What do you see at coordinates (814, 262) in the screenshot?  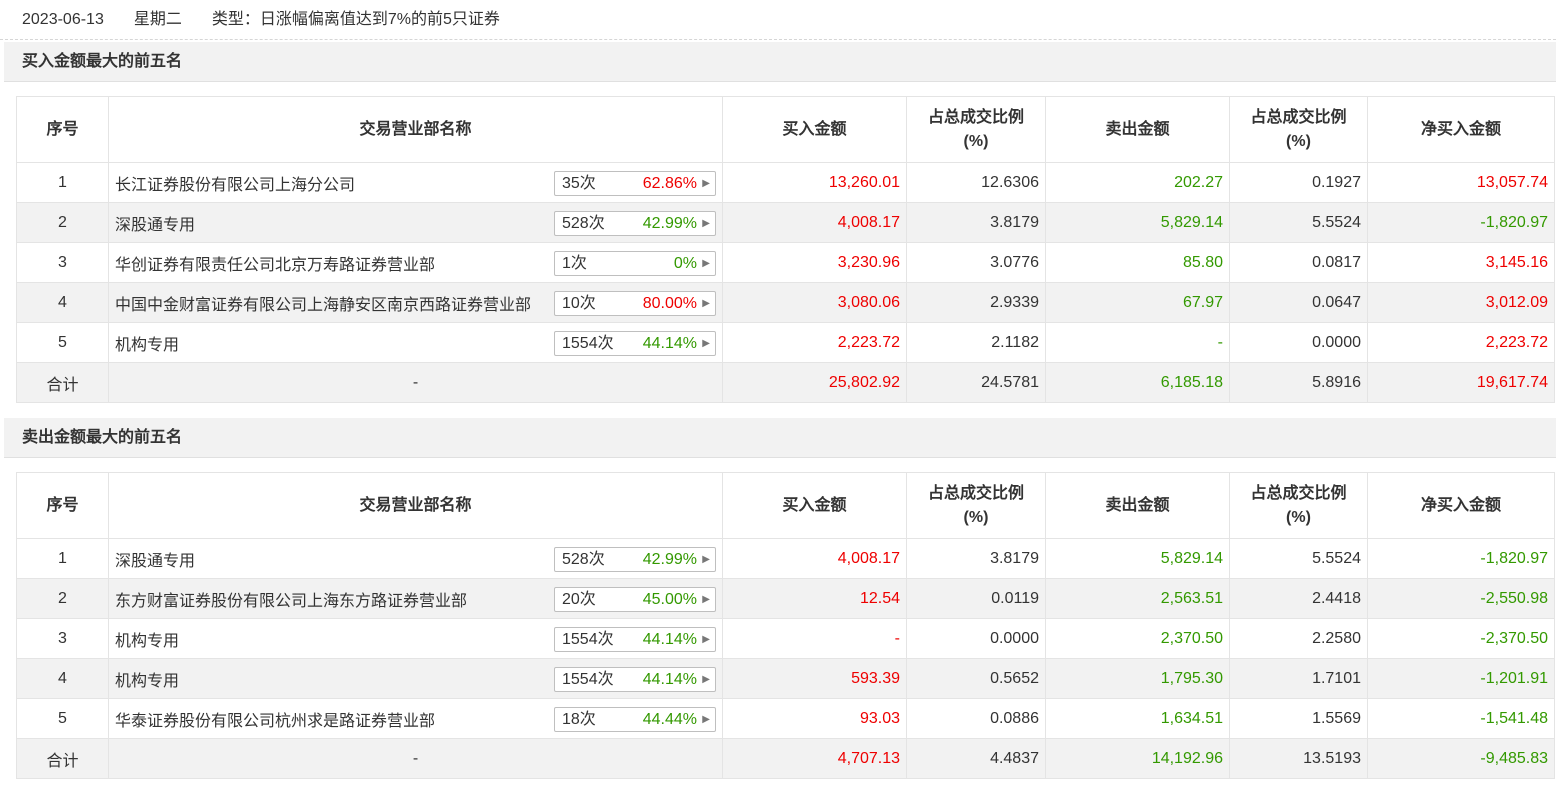 I see `buy-amount: 3,230.96` at bounding box center [814, 262].